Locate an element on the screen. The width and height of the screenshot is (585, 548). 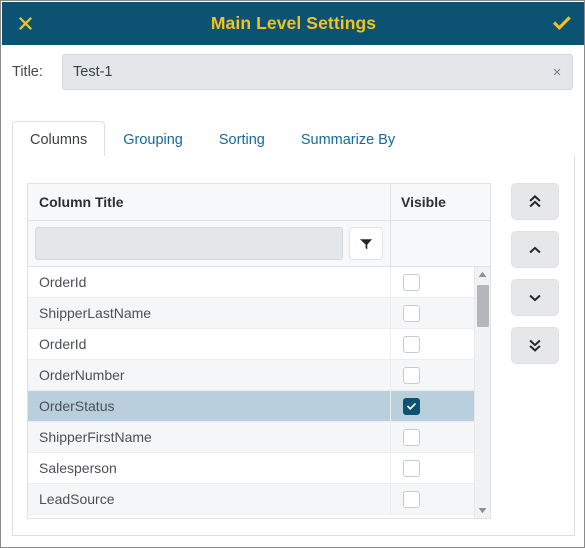
scroll-up-arrow-icon is located at coordinates (482, 274).